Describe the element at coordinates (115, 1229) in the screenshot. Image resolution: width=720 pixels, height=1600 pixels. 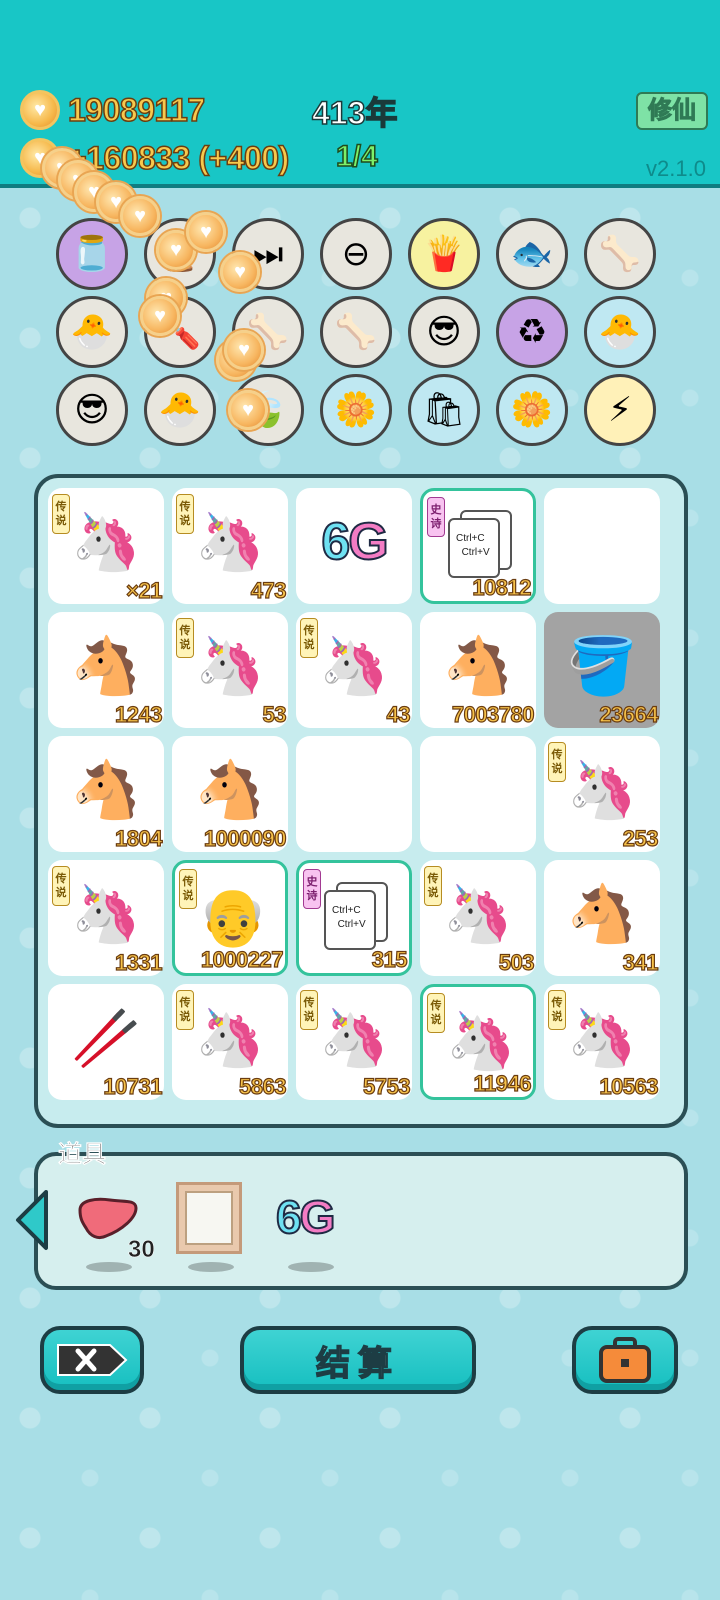
I see `item-liver: 30` at that location.